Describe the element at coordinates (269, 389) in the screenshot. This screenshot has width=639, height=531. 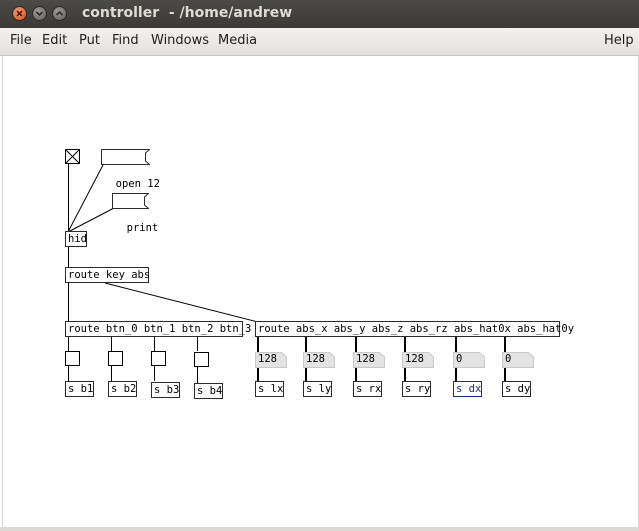
I see `send-lx-object: s lx` at that location.